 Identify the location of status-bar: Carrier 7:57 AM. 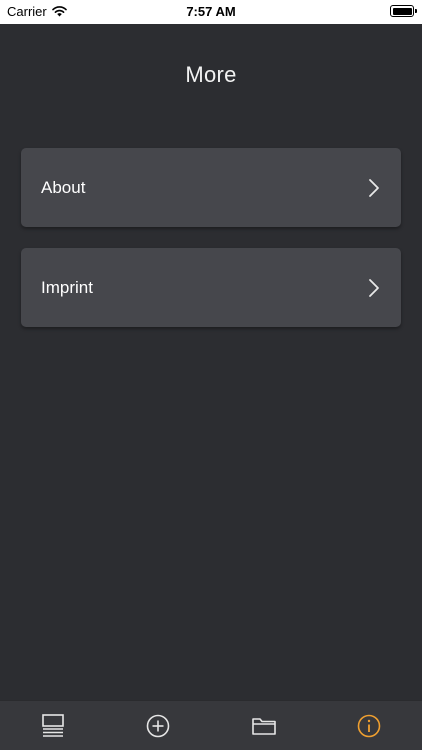
(211, 12).